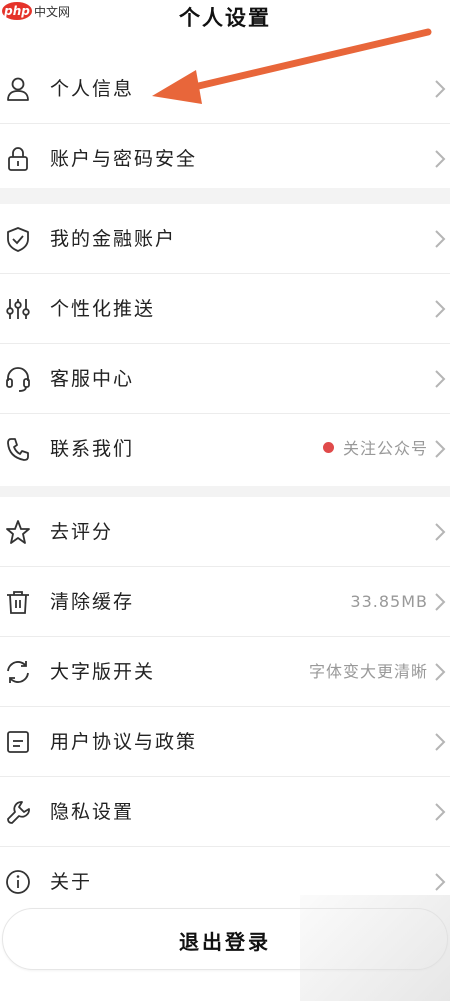  I want to click on blurred-overlay, so click(375, 948).